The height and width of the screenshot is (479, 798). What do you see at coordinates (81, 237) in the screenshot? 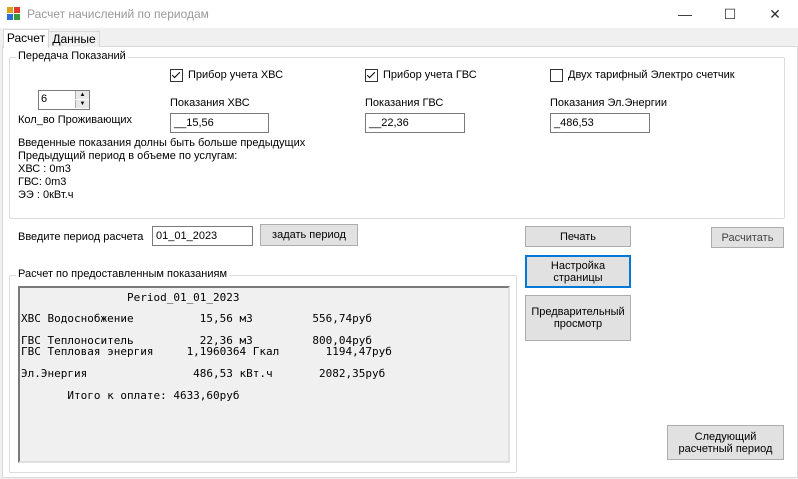
I see `period-label: Введите период расчета` at bounding box center [81, 237].